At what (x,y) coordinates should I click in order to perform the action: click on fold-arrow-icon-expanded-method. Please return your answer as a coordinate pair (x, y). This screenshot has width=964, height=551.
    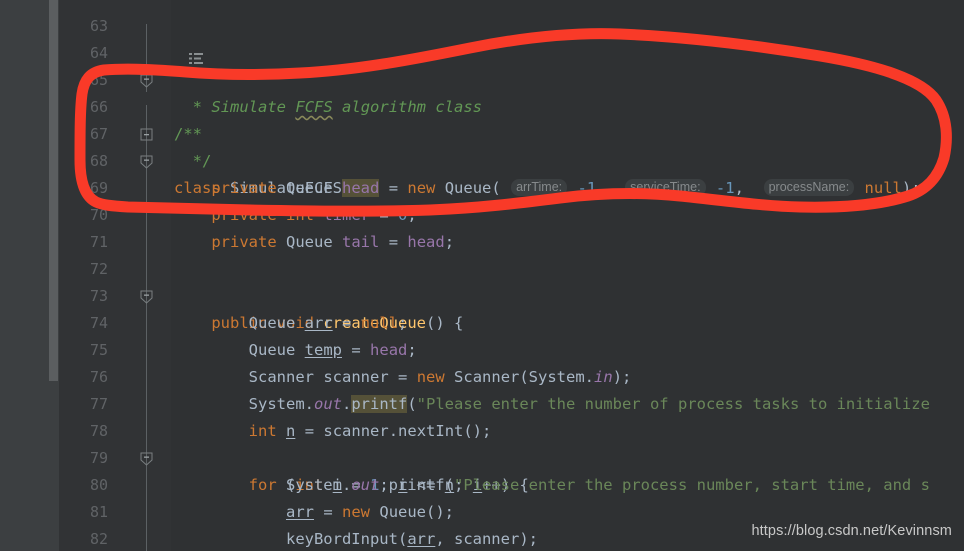
    Looking at the image, I should click on (146, 270).